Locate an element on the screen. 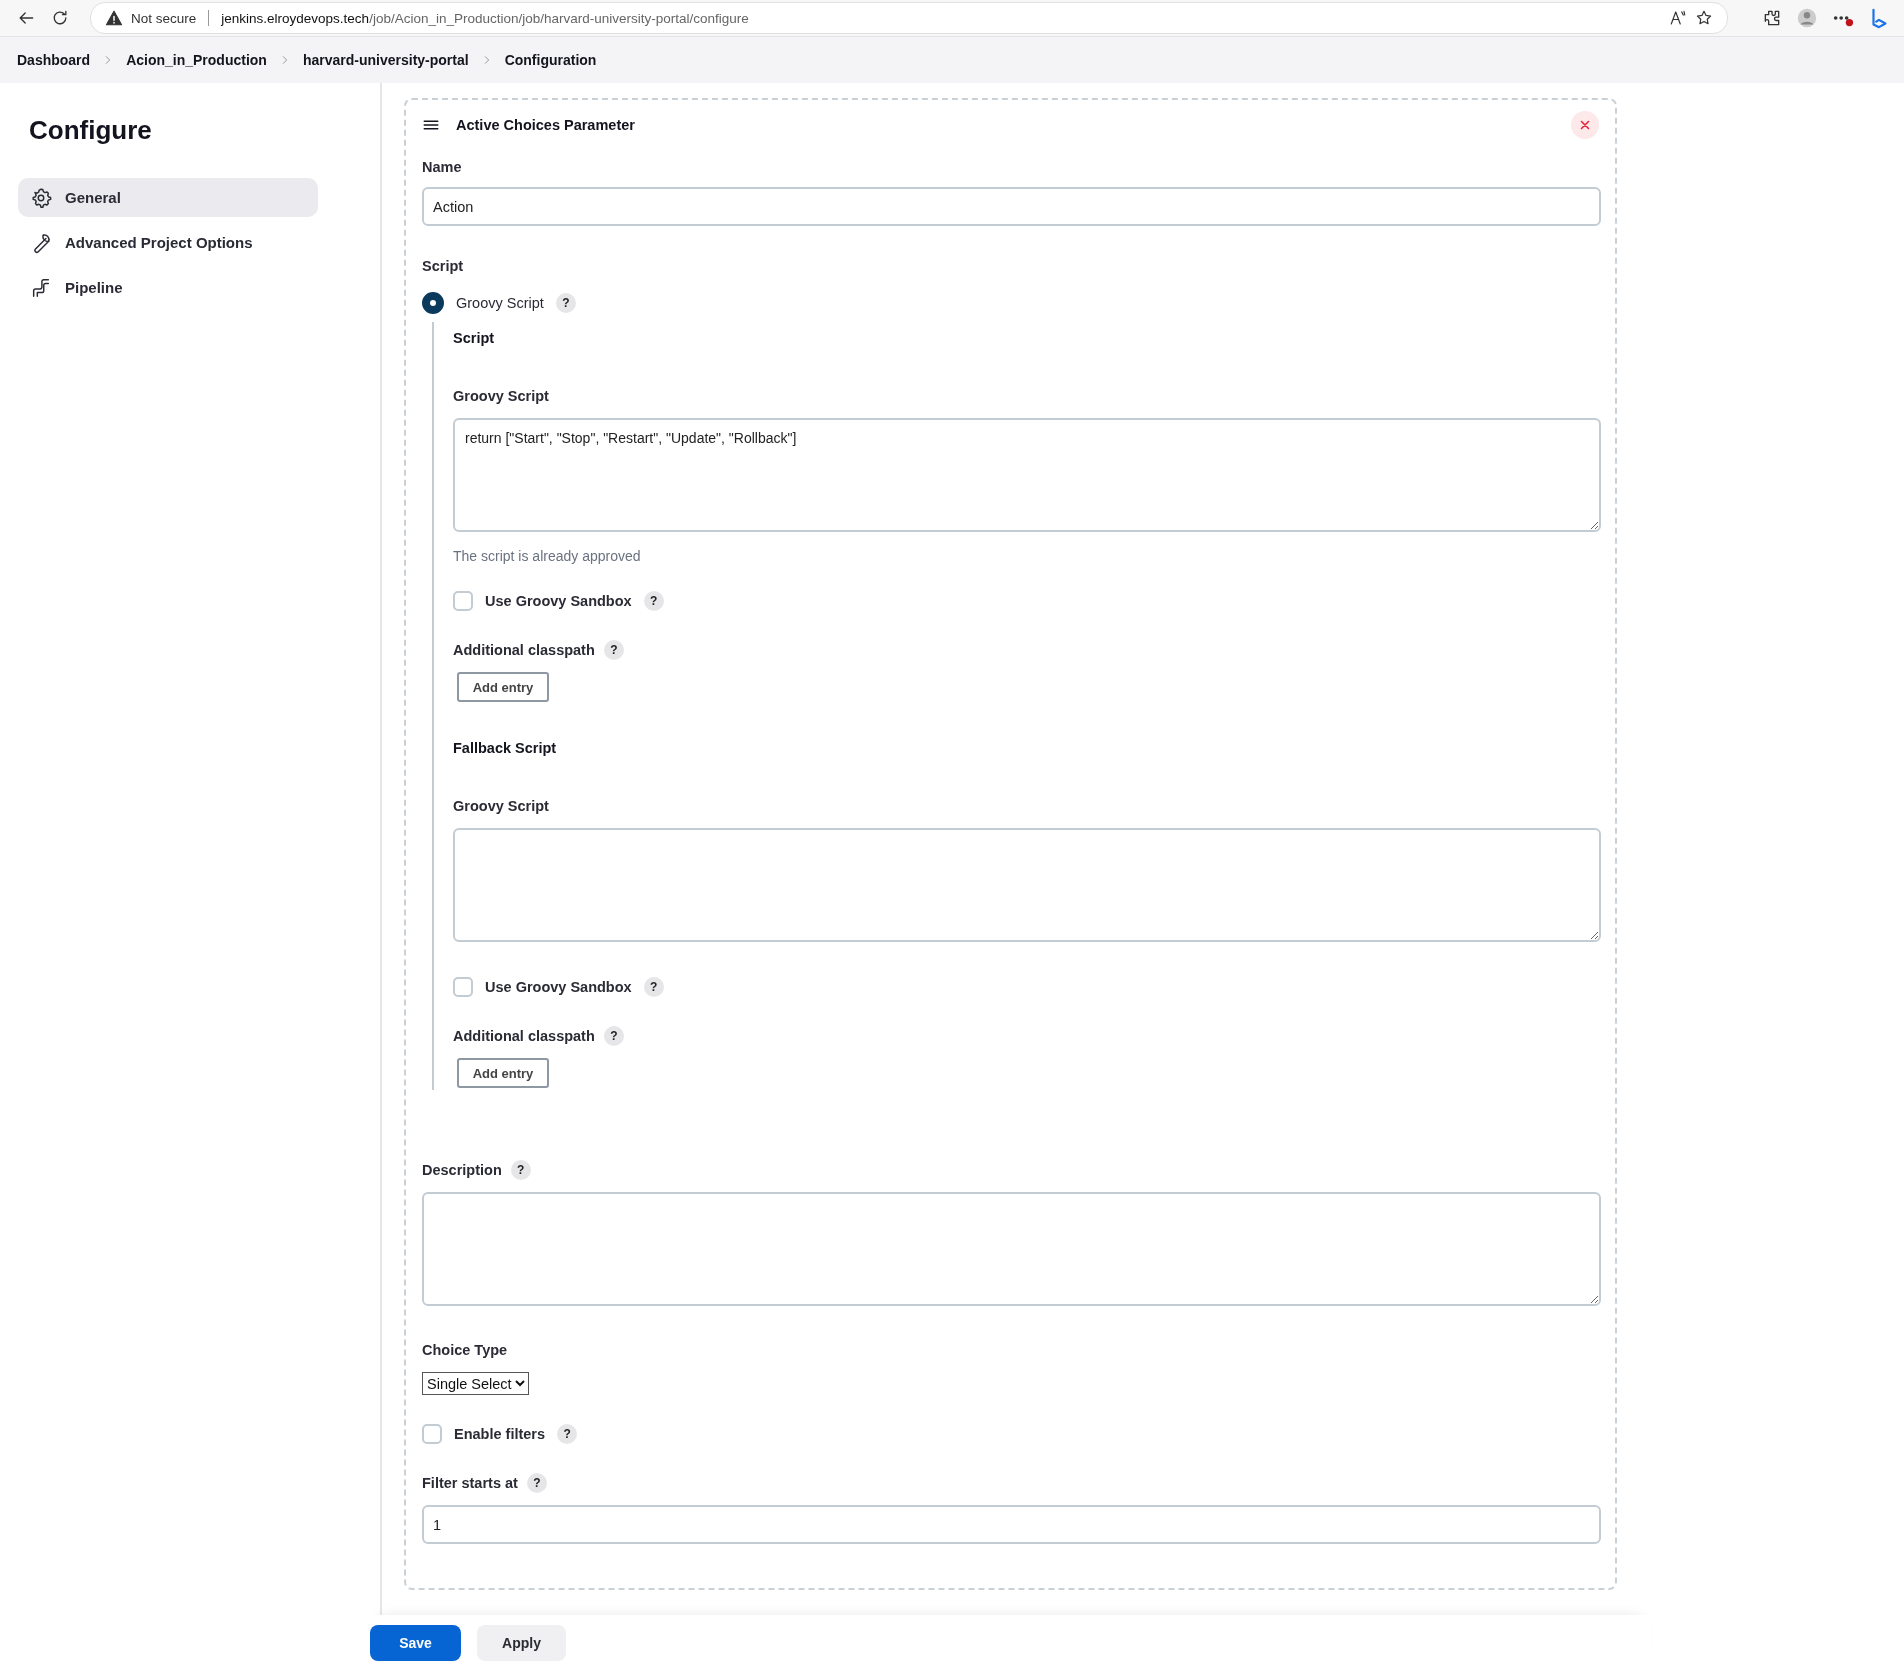  section-heading: Fallback Script is located at coordinates (505, 749).